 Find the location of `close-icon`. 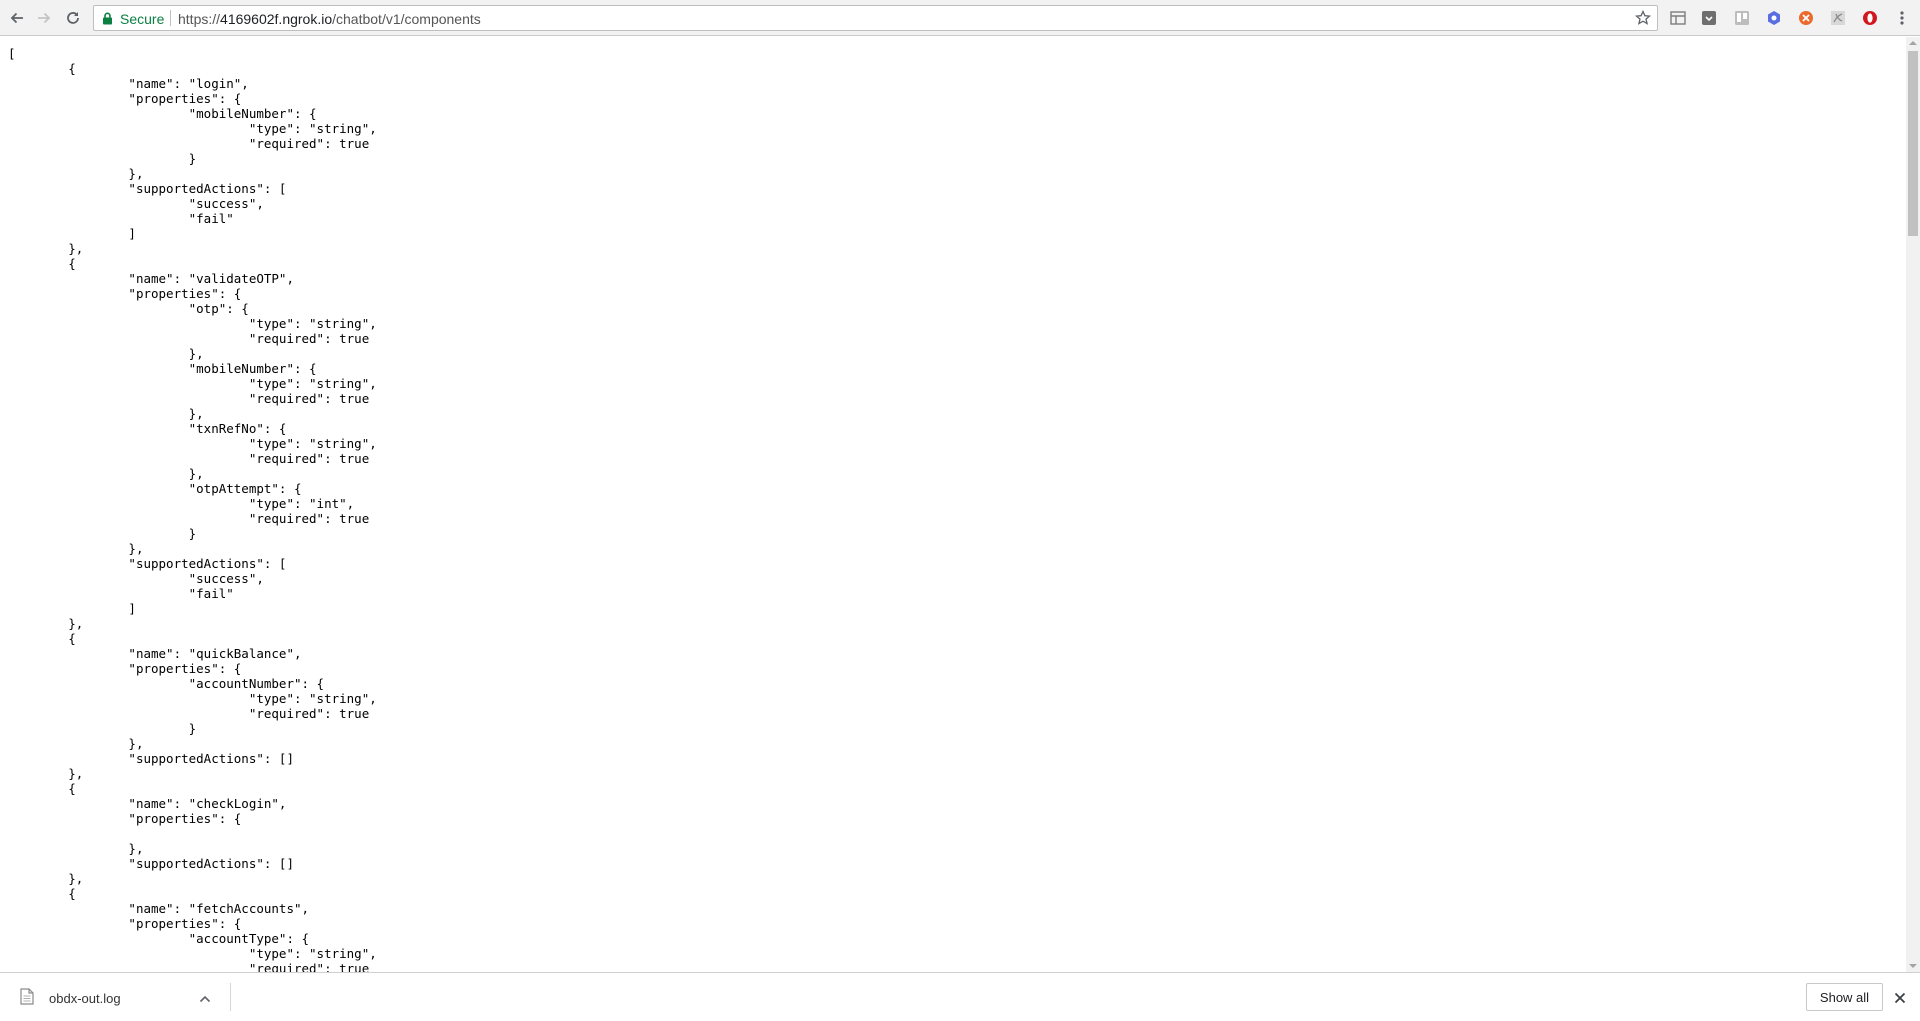

close-icon is located at coordinates (1900, 1000).